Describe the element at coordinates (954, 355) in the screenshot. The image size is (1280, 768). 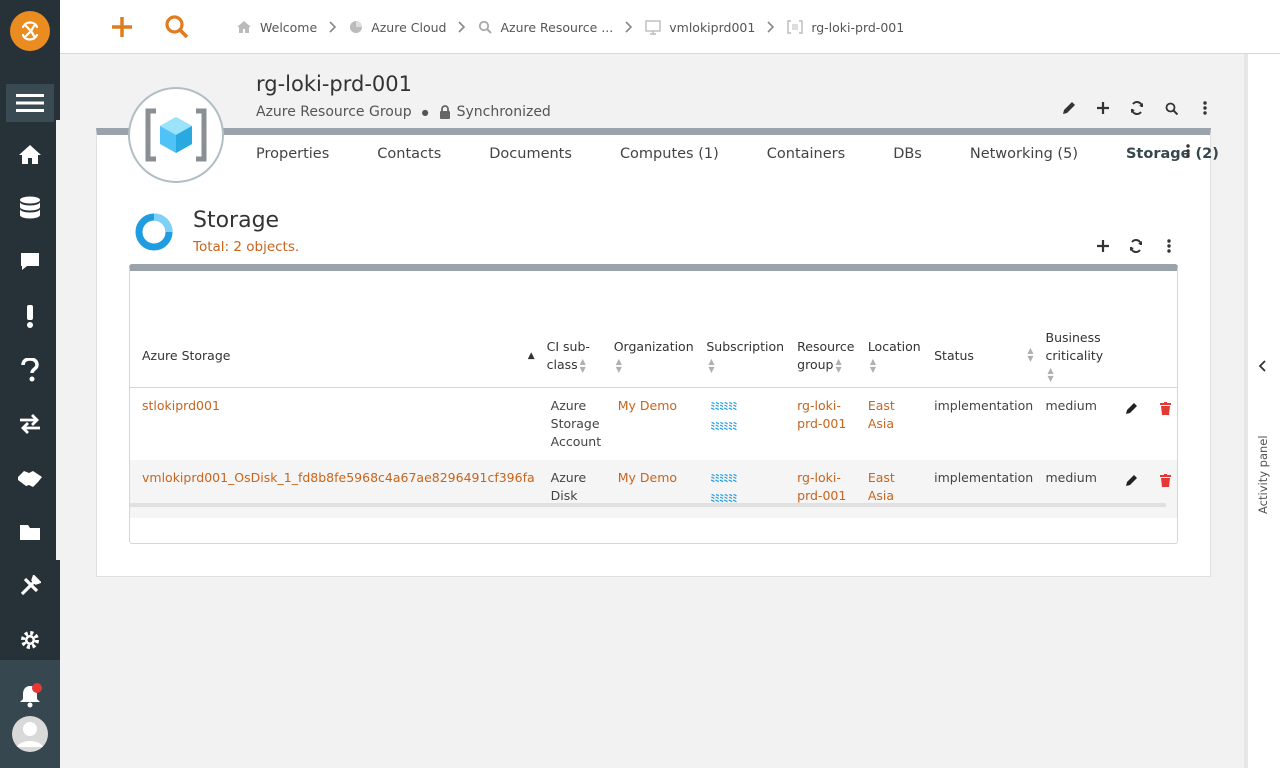
I see `column-label: Status` at that location.